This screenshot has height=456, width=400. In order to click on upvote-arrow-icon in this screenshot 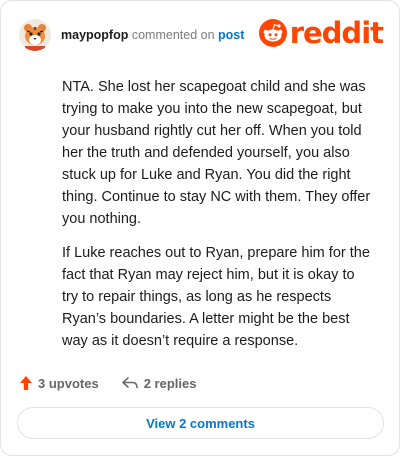, I will do `click(26, 383)`.